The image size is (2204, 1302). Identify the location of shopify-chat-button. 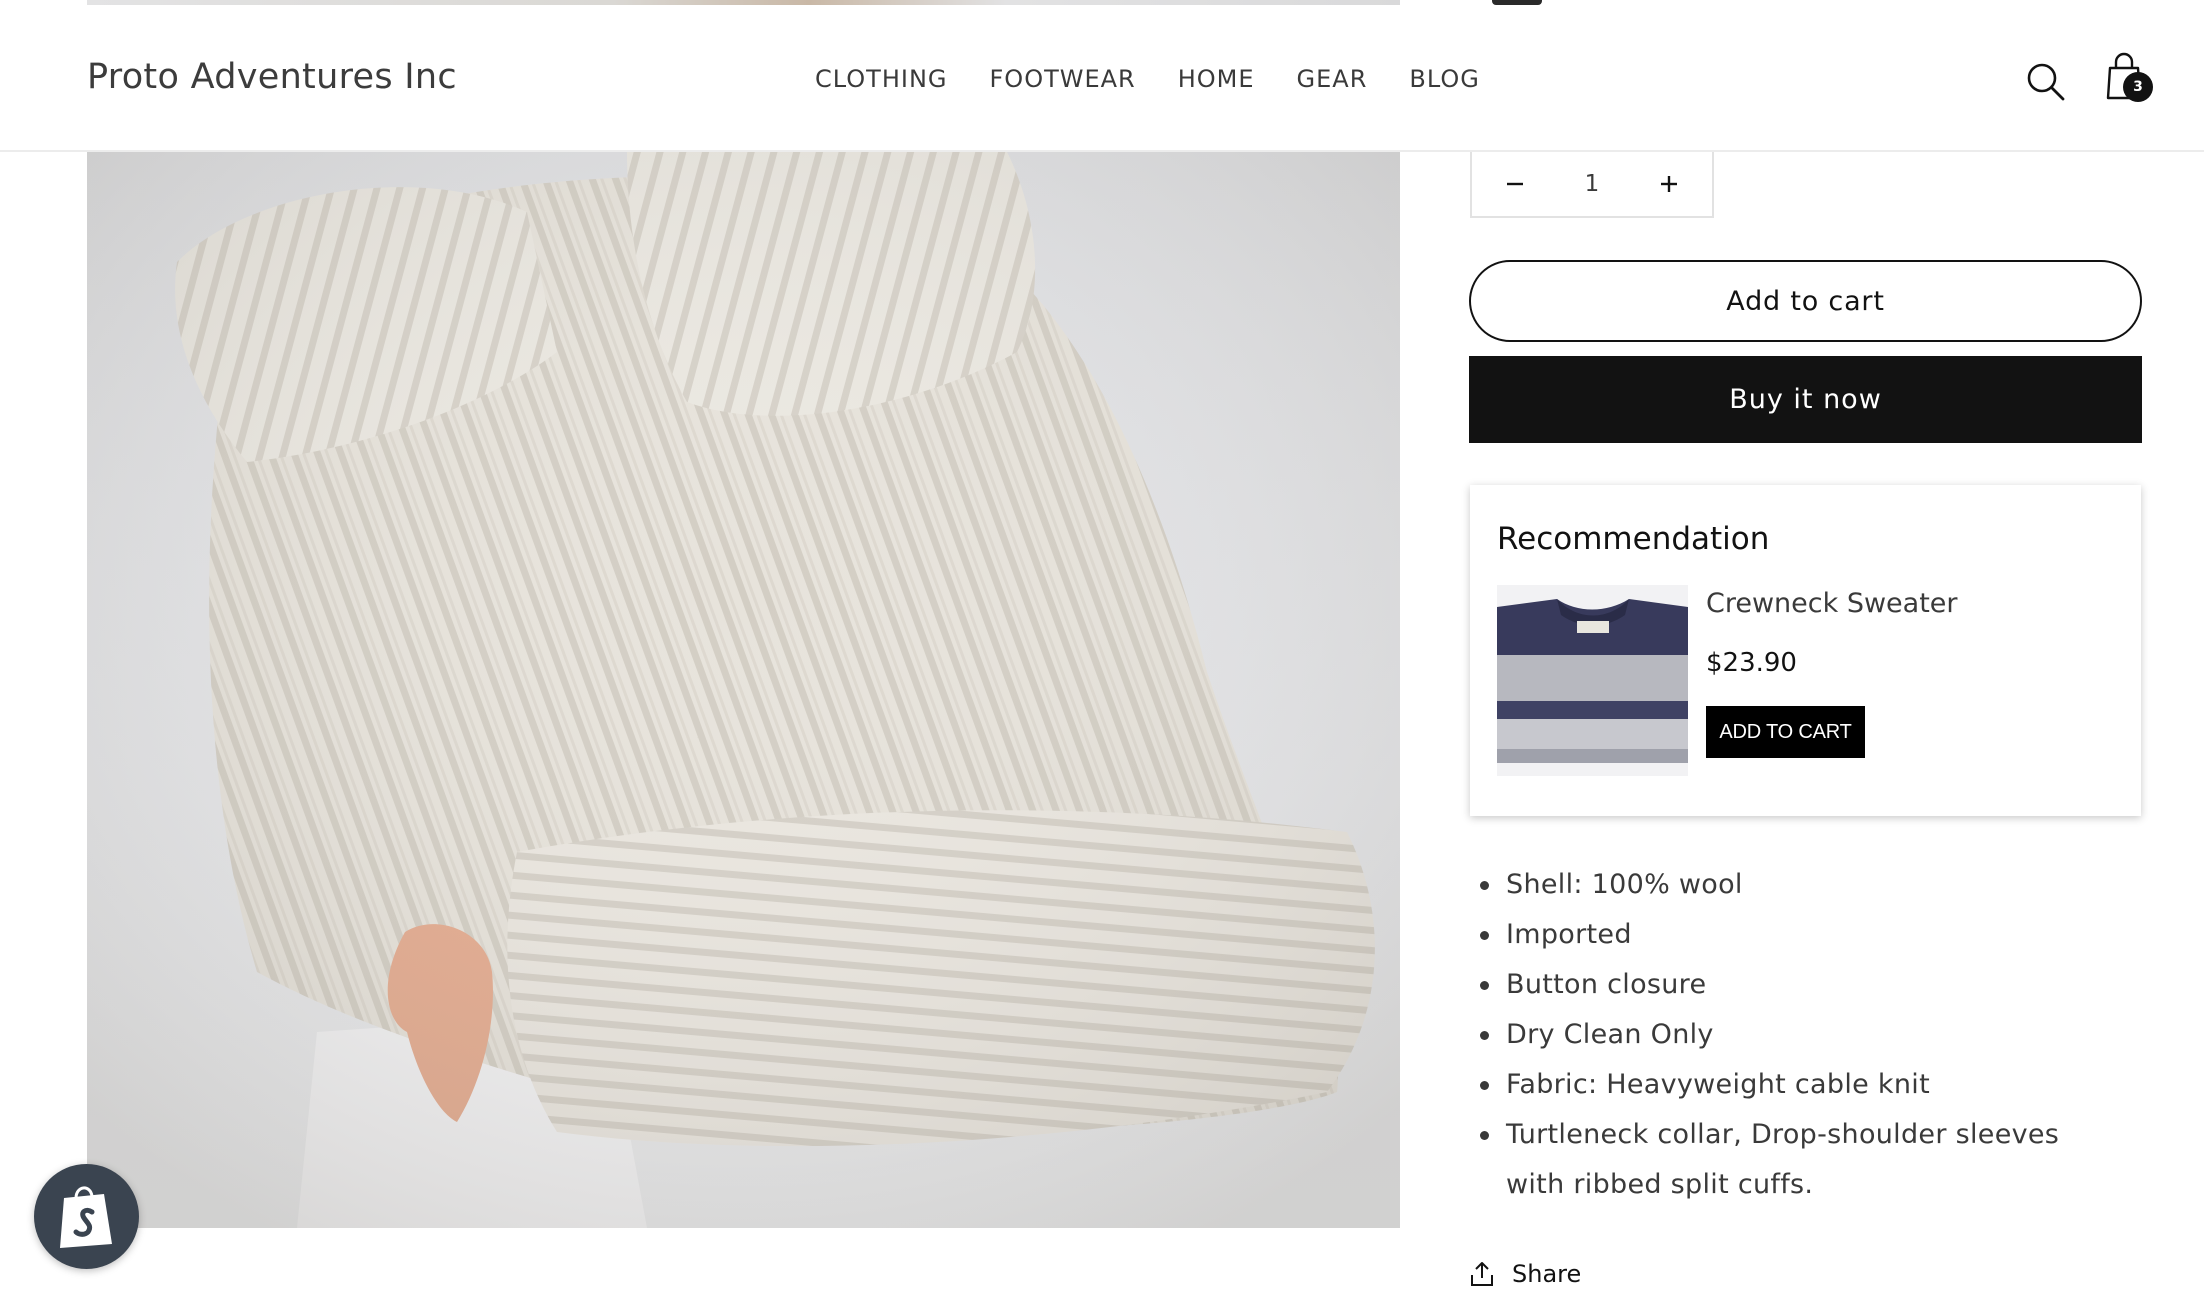
(86, 1216).